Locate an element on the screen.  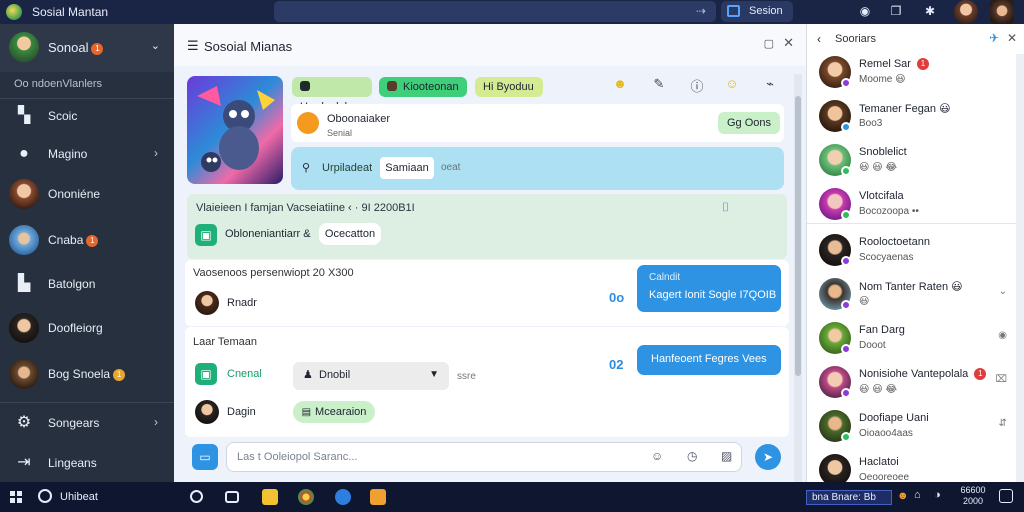
sidebar-item-label: Lingeans is located at coordinates (72, 463).